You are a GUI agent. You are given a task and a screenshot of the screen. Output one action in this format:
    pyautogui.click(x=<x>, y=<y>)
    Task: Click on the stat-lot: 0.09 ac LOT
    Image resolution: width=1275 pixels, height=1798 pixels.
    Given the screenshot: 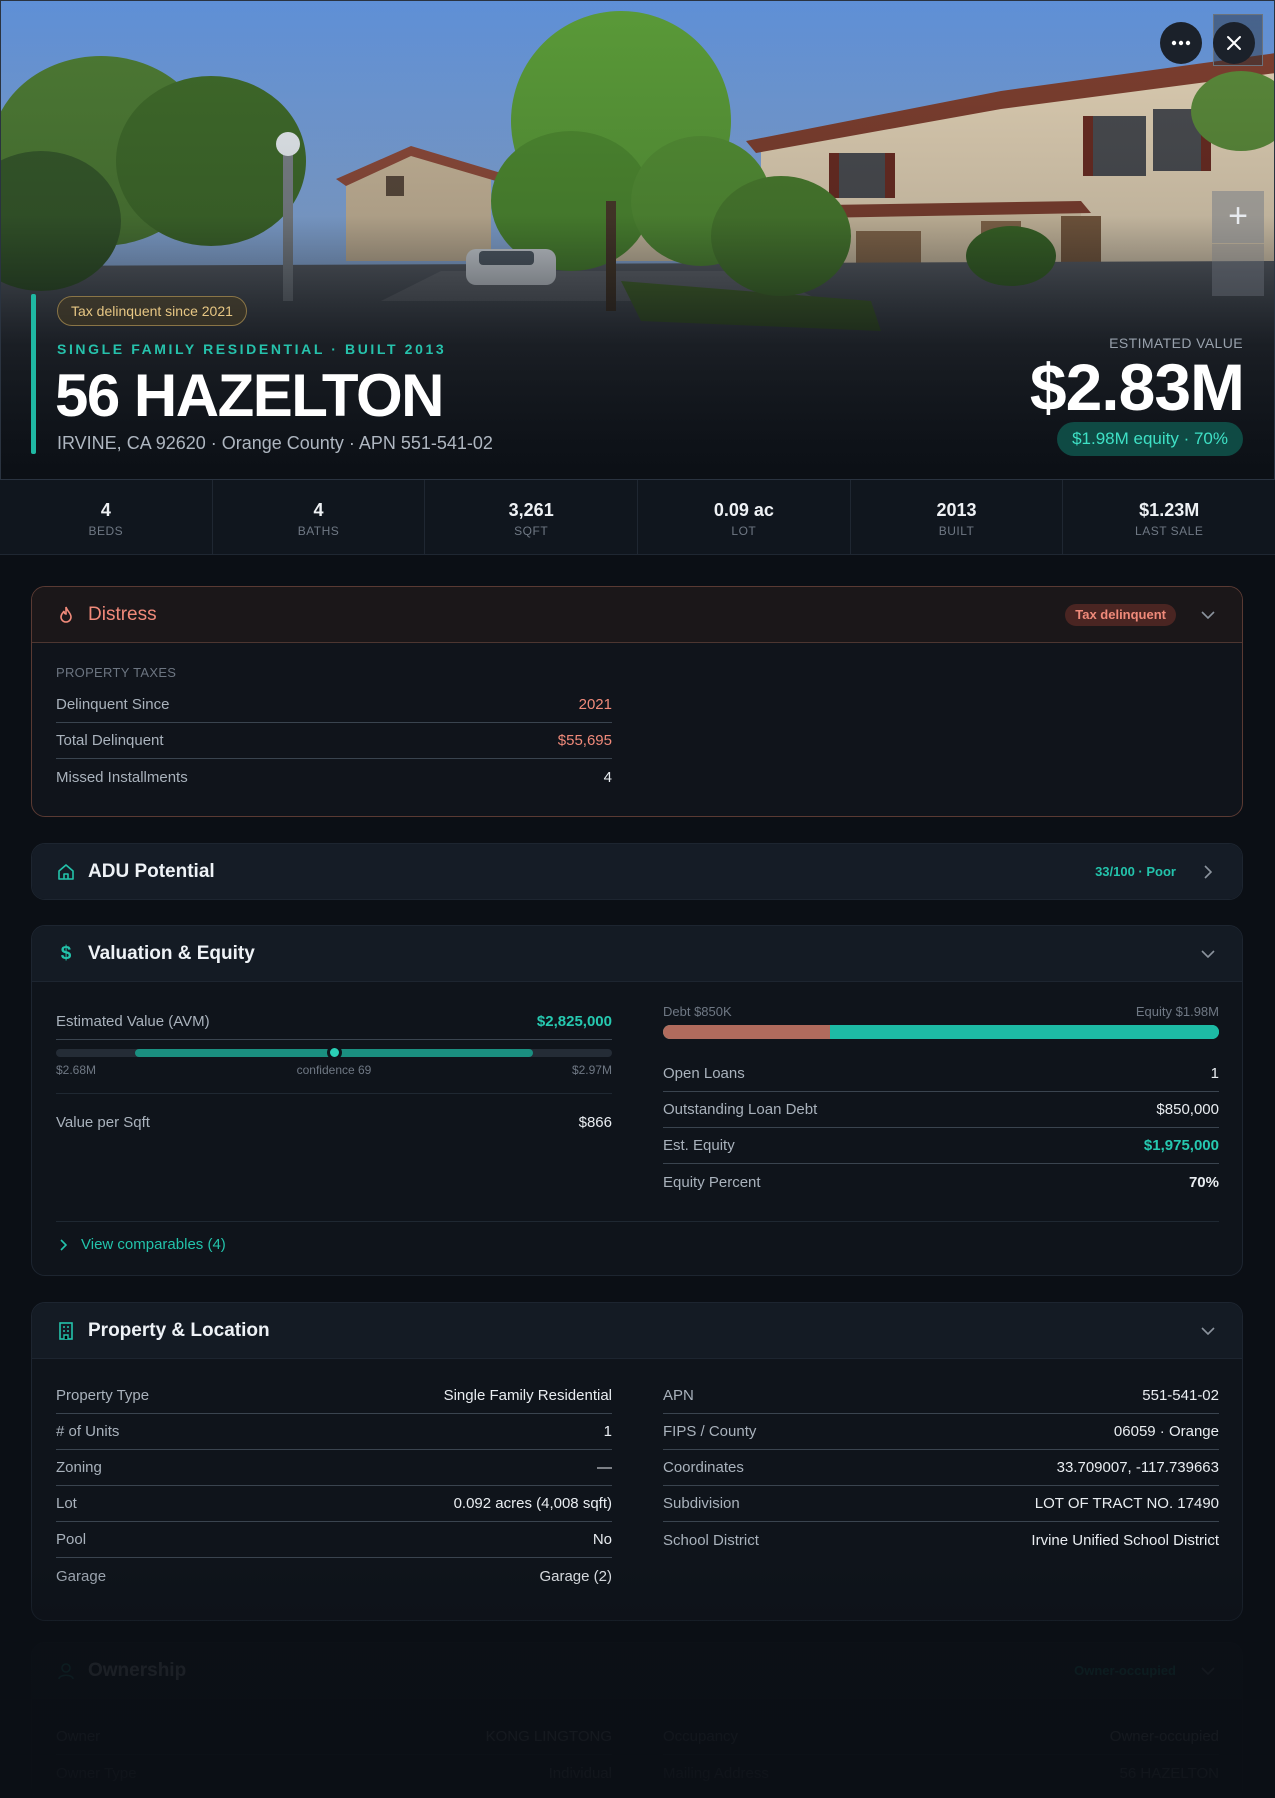 What is the action you would take?
    pyautogui.click(x=744, y=517)
    